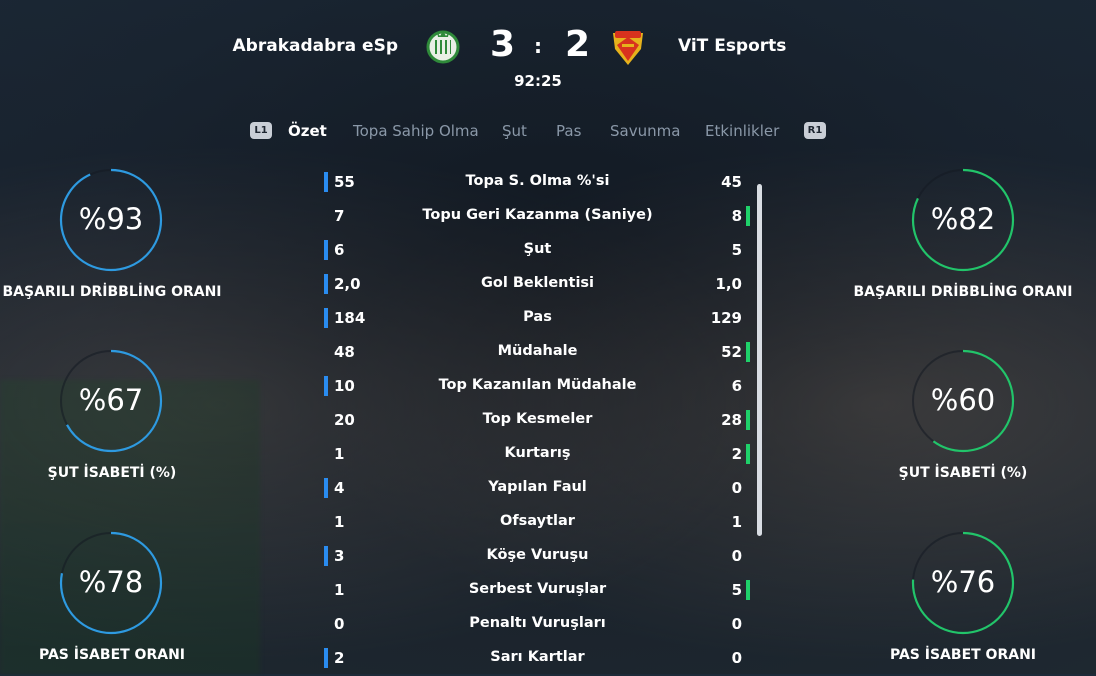 The height and width of the screenshot is (676, 1096). I want to click on stat-row: 1 Ofsaytlar 1, so click(535, 523).